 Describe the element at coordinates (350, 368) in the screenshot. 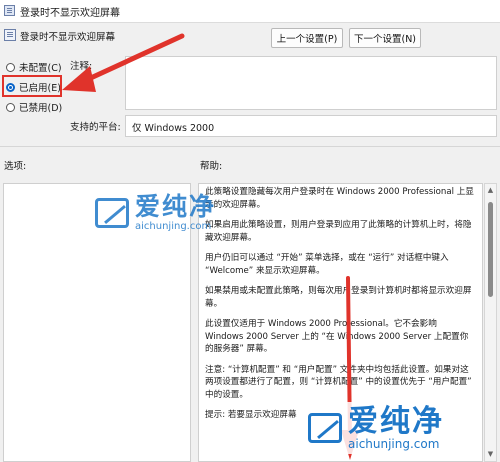

I see `annotation-arrow-down` at that location.